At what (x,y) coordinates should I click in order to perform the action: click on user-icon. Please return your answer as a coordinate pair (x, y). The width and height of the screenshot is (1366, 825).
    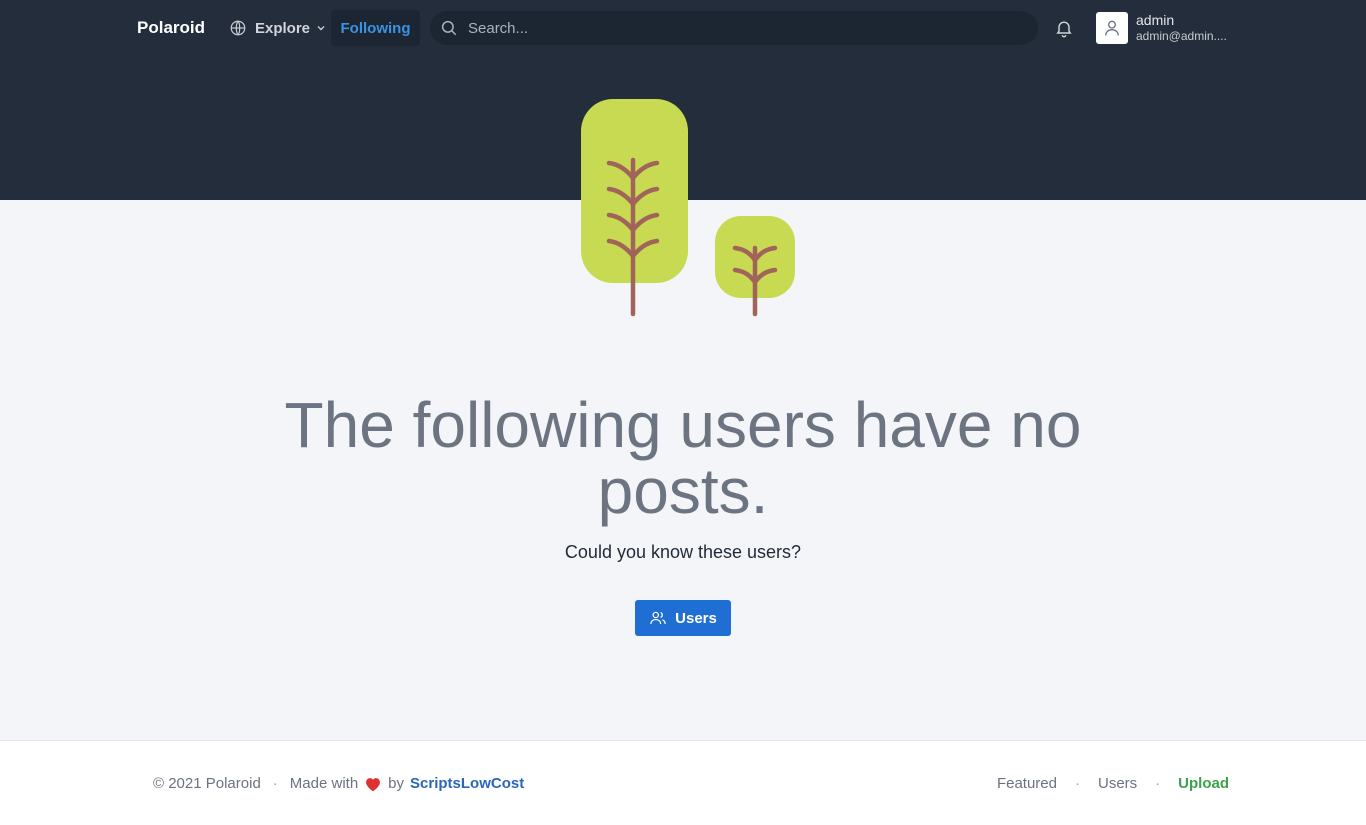
    Looking at the image, I should click on (1112, 28).